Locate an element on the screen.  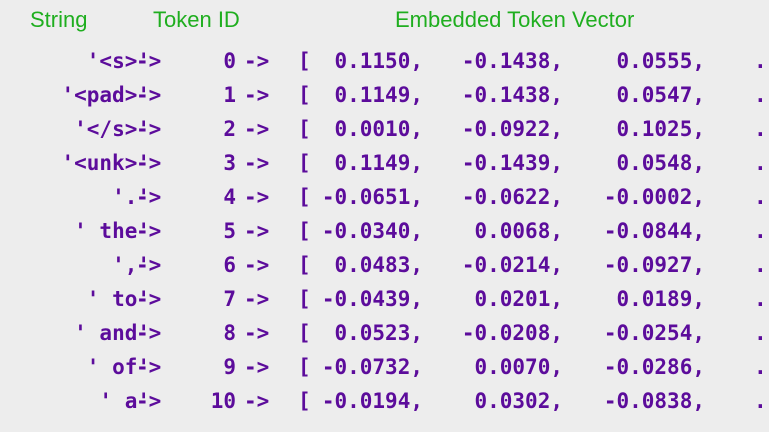
vector-value-3: -0.0002, is located at coordinates (654, 197).